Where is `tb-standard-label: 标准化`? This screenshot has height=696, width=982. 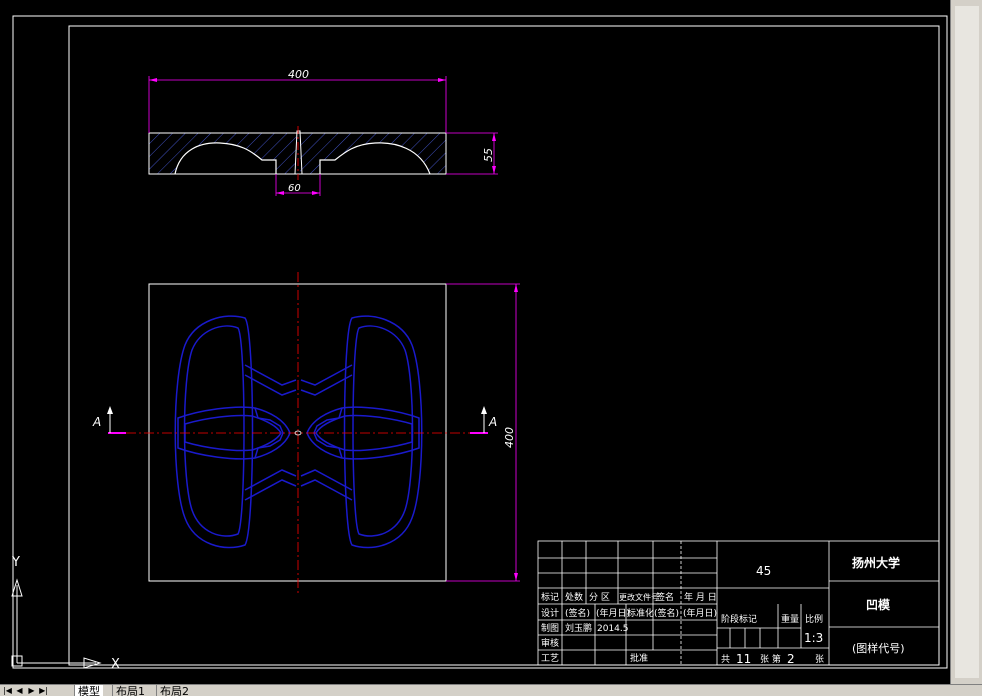
tb-standard-label: 标准化 is located at coordinates (640, 613).